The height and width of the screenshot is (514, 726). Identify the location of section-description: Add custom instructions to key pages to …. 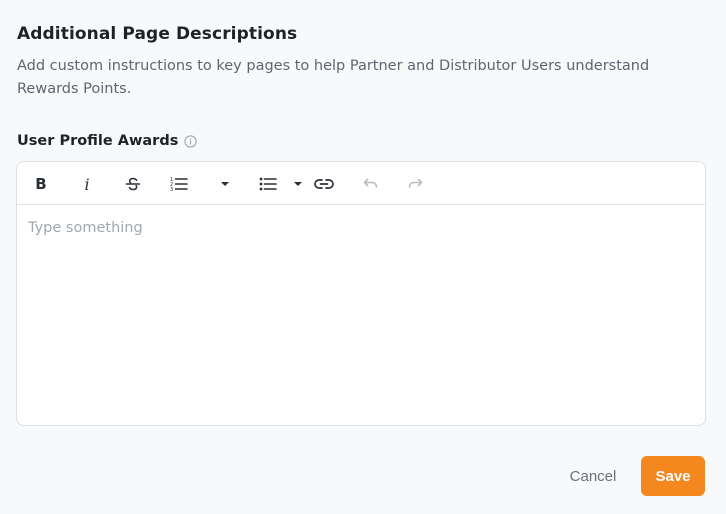
(333, 77).